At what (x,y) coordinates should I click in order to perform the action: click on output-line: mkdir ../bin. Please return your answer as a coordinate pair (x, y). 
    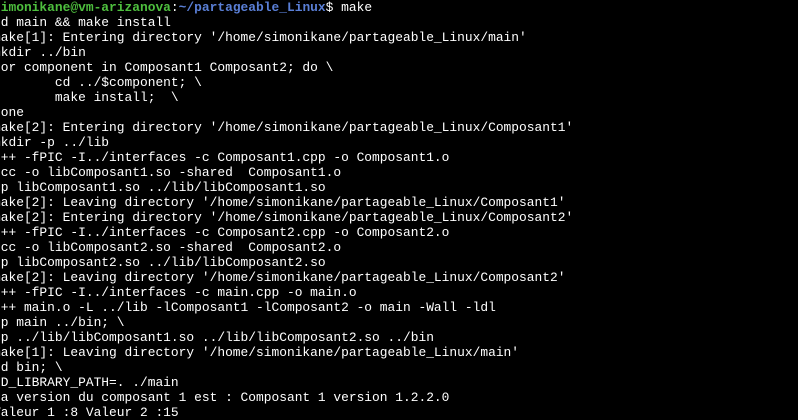
    Looking at the image, I should click on (43, 52).